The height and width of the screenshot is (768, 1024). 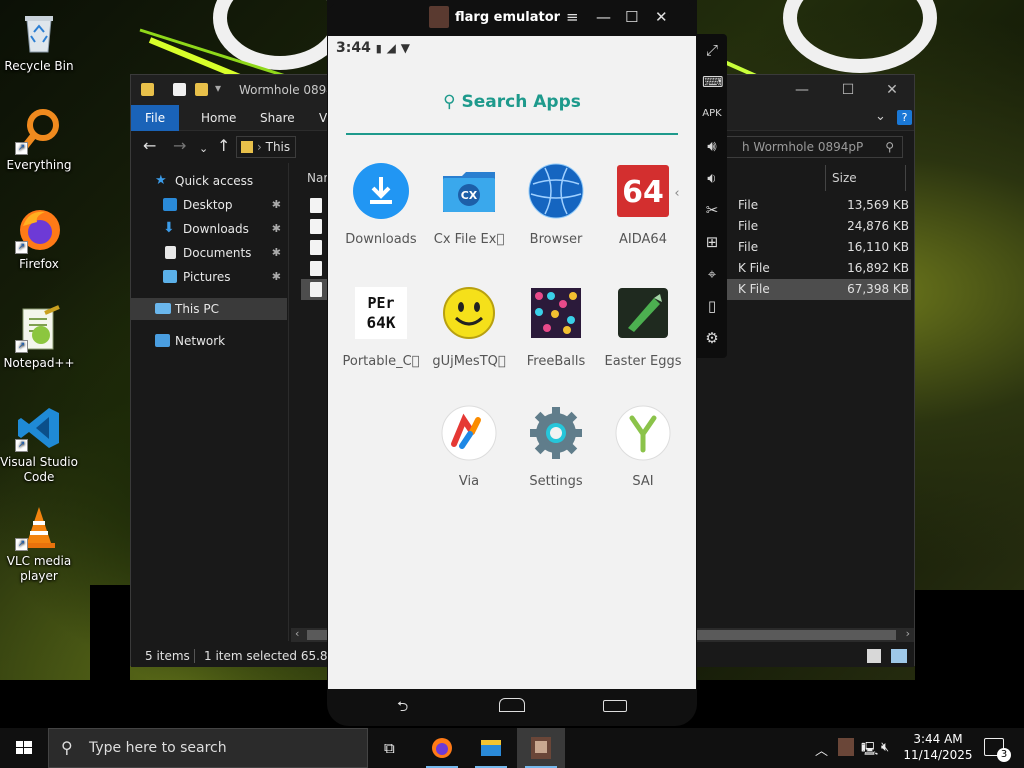 I want to click on scrollbar-thumb, so click(x=317, y=635).